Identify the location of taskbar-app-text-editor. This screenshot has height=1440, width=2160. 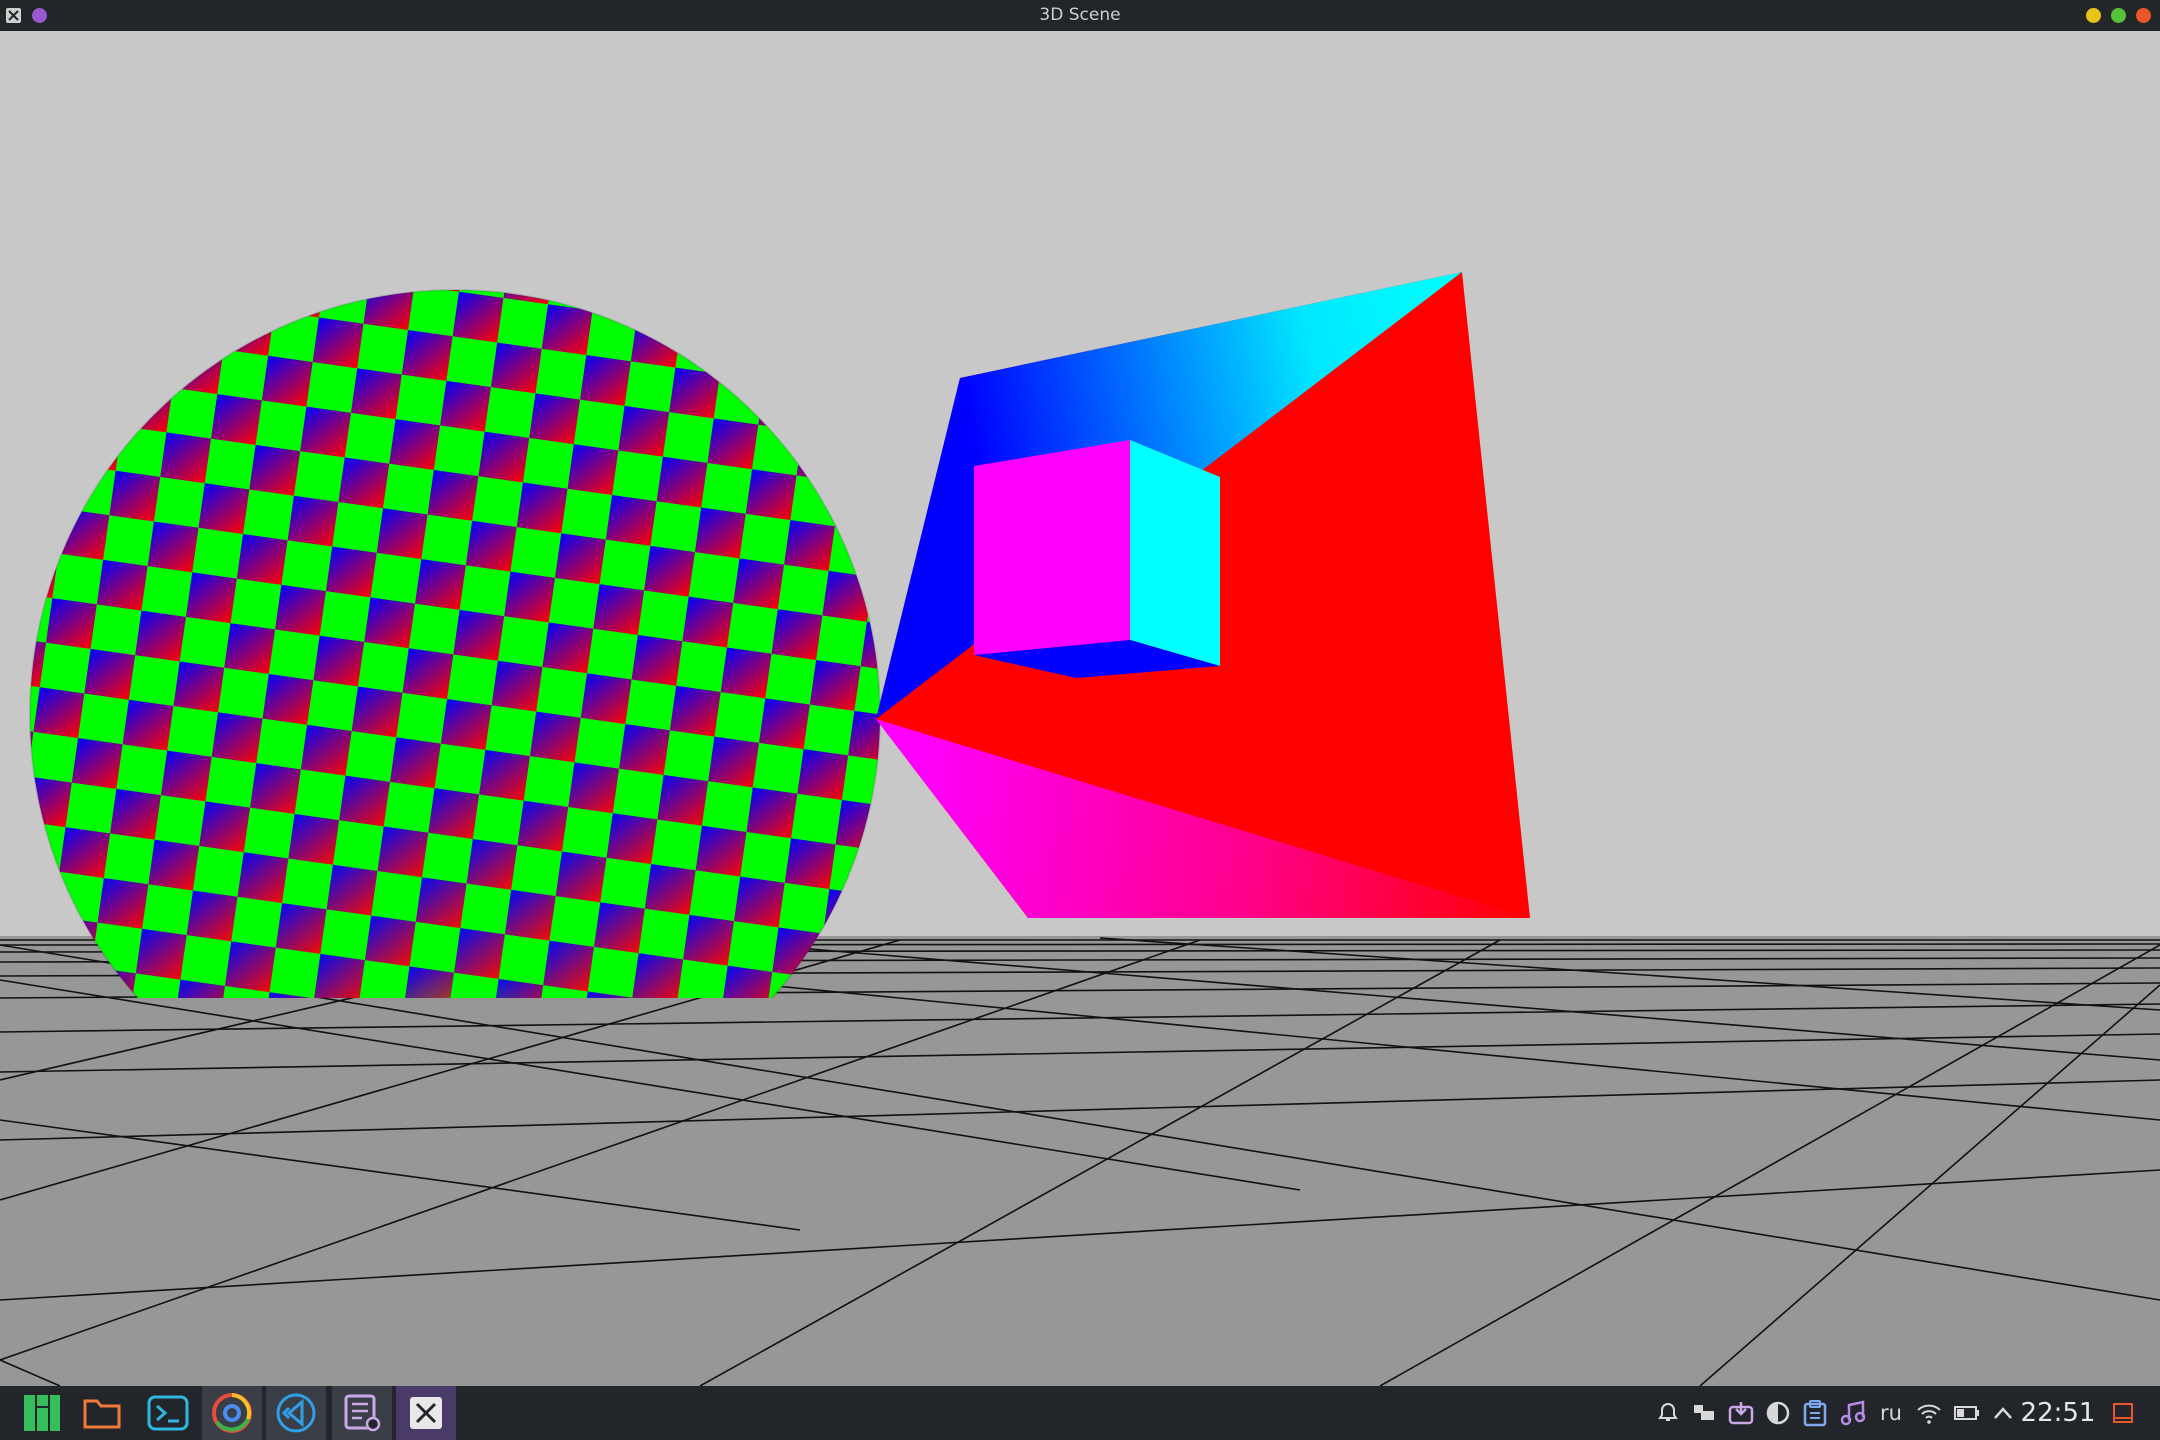
(362, 1413).